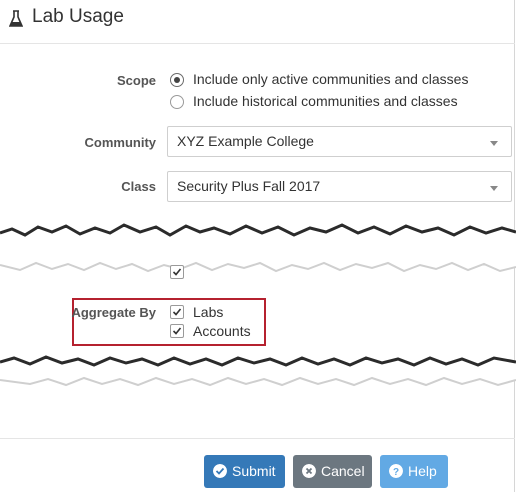 This screenshot has height=492, width=516. Describe the element at coordinates (177, 272) in the screenshot. I see `partial-checkbox` at that location.